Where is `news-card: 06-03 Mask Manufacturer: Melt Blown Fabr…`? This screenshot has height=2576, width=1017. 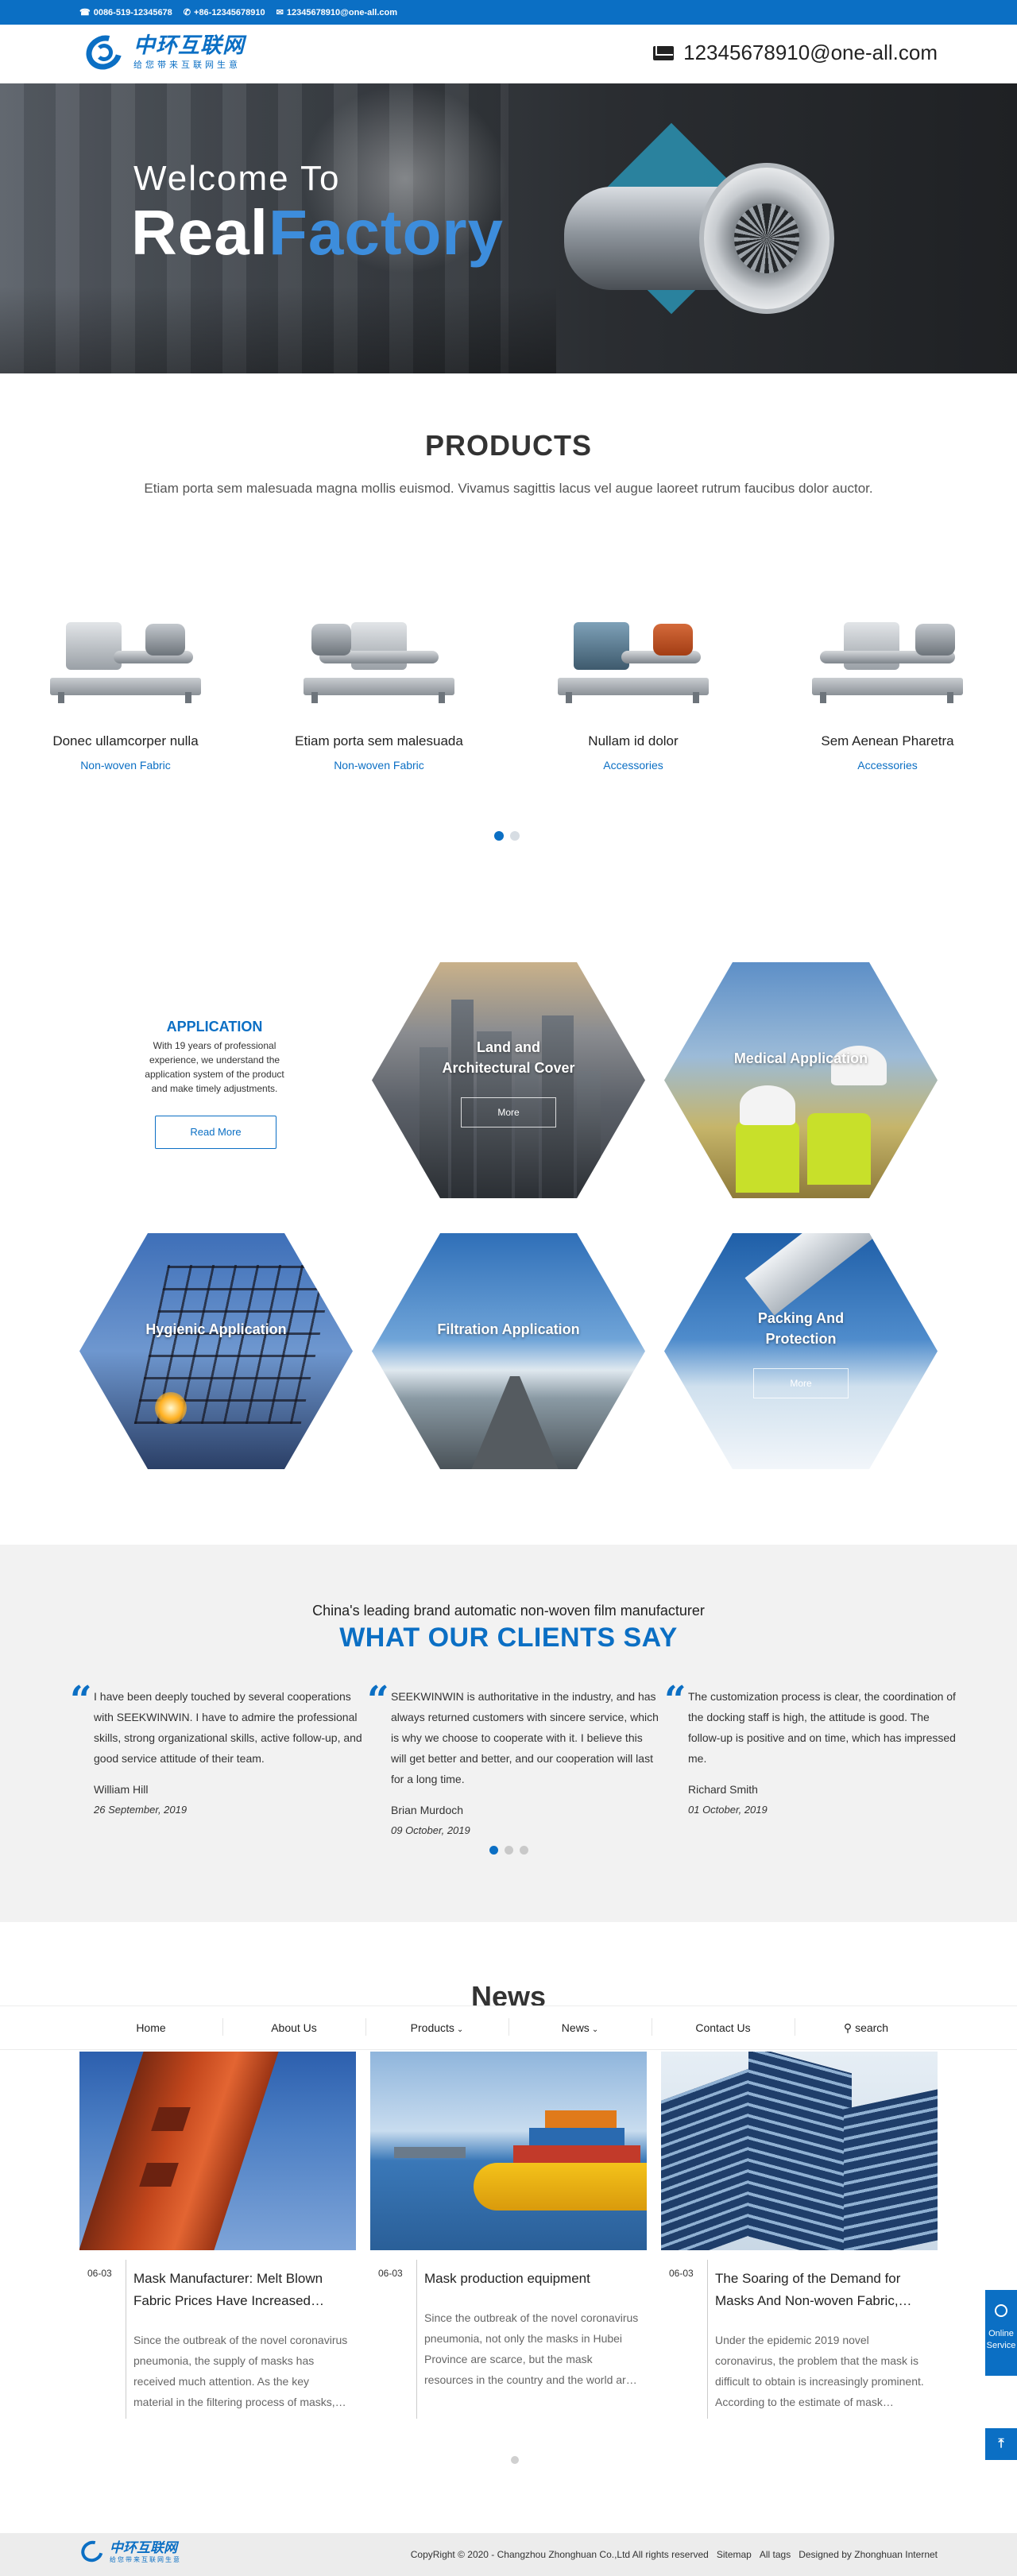
news-card: 06-03 Mask Manufacturer: Melt Blown Fabr… is located at coordinates (217, 2235).